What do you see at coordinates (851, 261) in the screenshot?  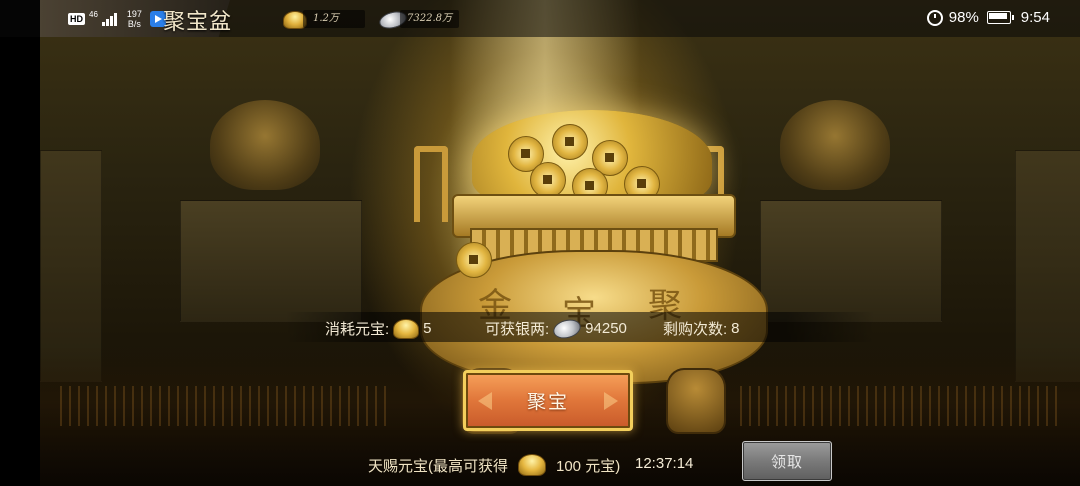 I see `bg-pedestal-right` at bounding box center [851, 261].